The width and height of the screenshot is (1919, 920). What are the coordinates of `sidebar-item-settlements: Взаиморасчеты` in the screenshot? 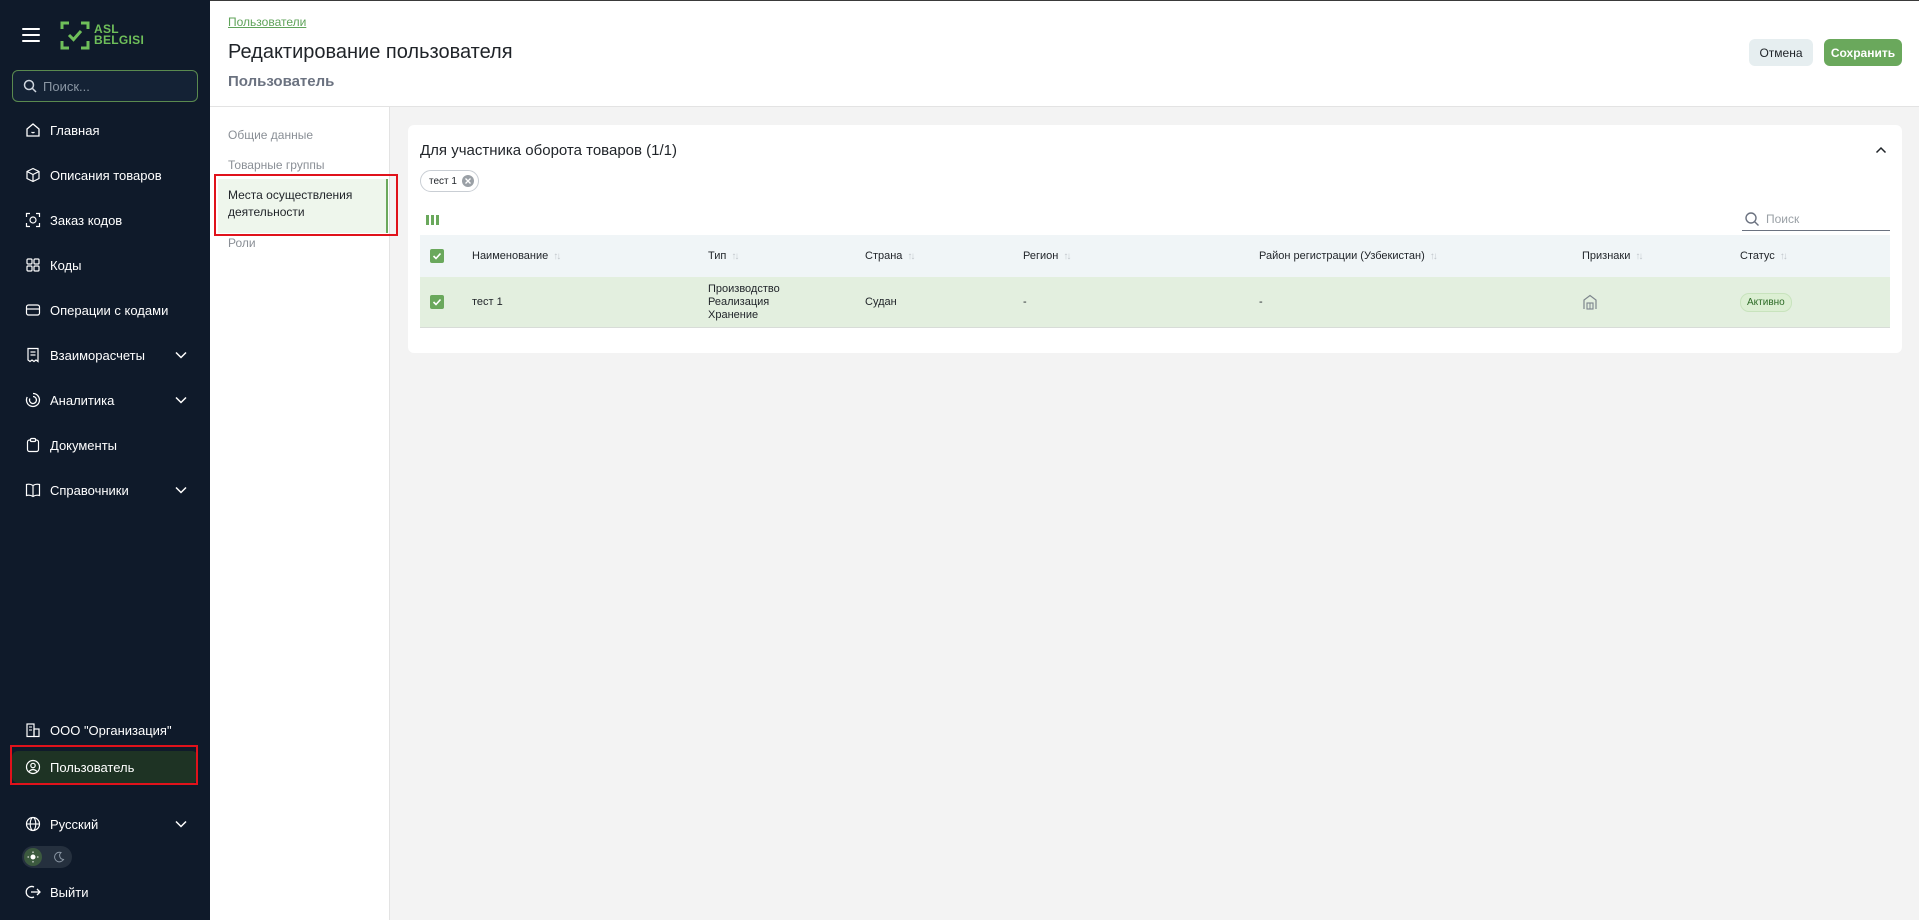 It's located at (105, 355).